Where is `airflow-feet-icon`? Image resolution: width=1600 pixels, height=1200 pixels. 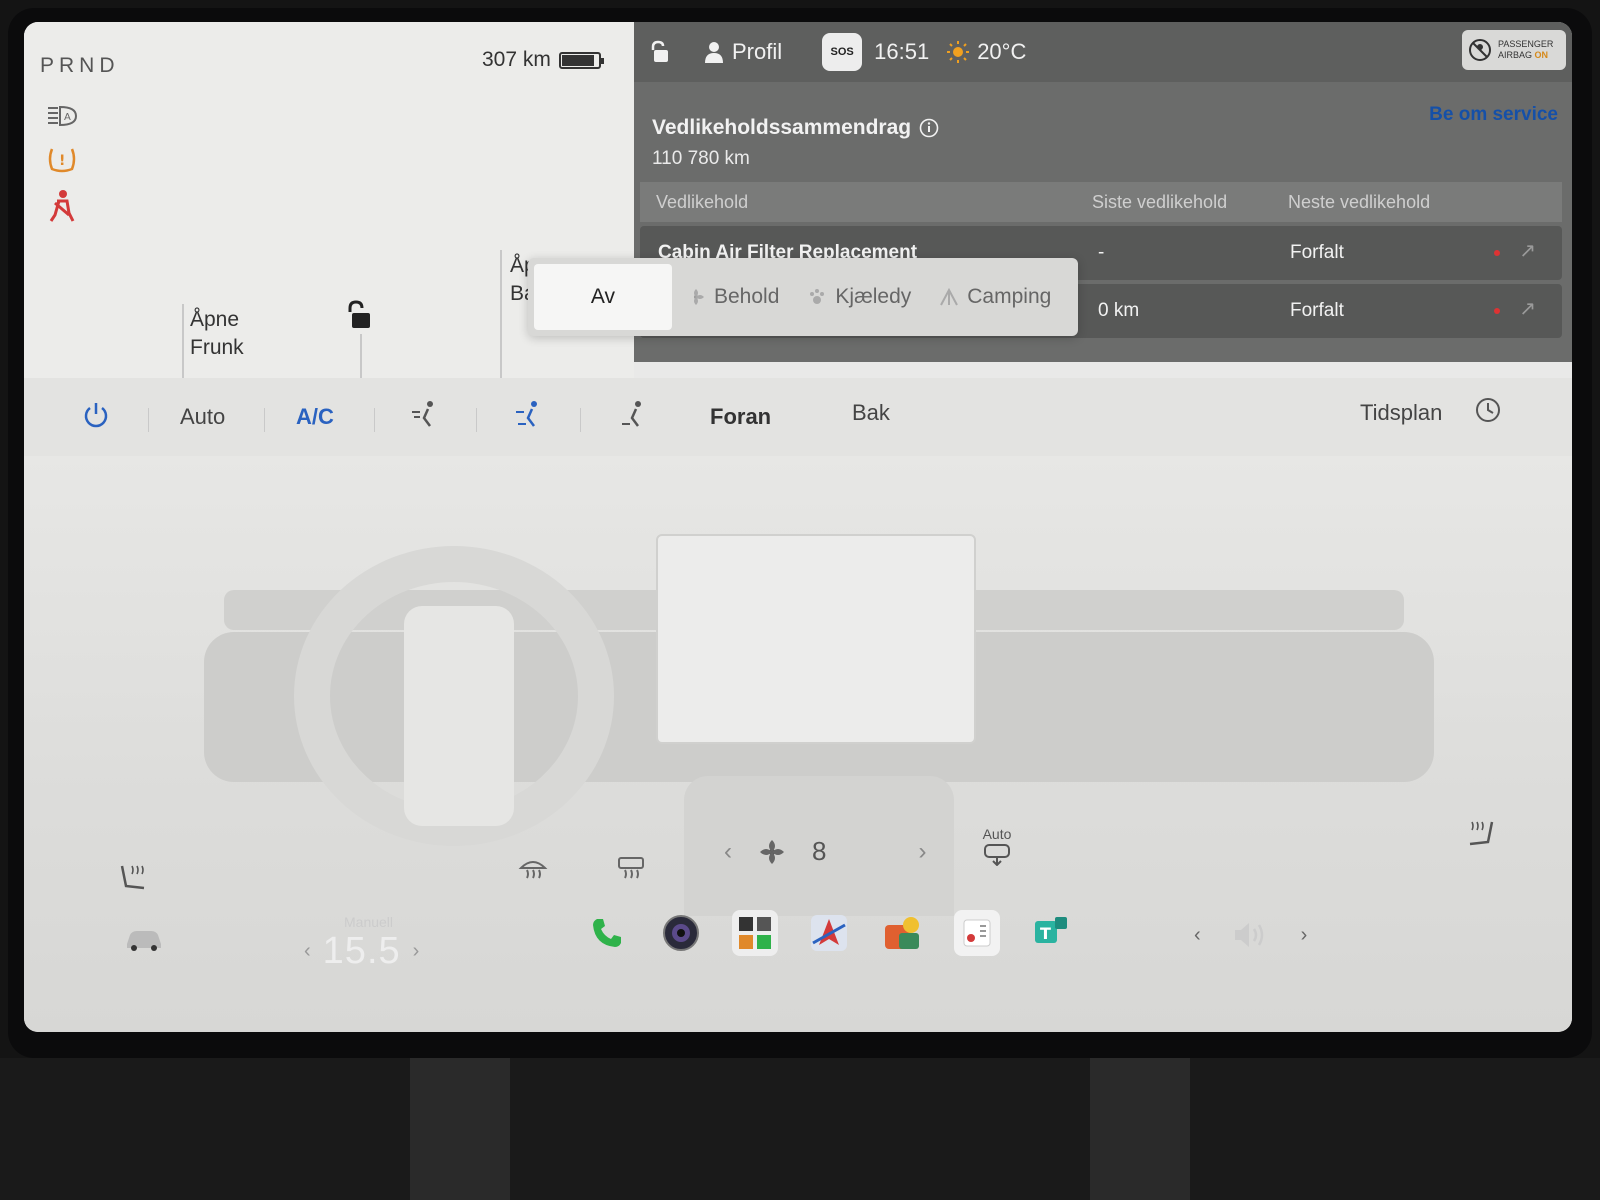
airflow-feet-icon is located at coordinates (632, 418).